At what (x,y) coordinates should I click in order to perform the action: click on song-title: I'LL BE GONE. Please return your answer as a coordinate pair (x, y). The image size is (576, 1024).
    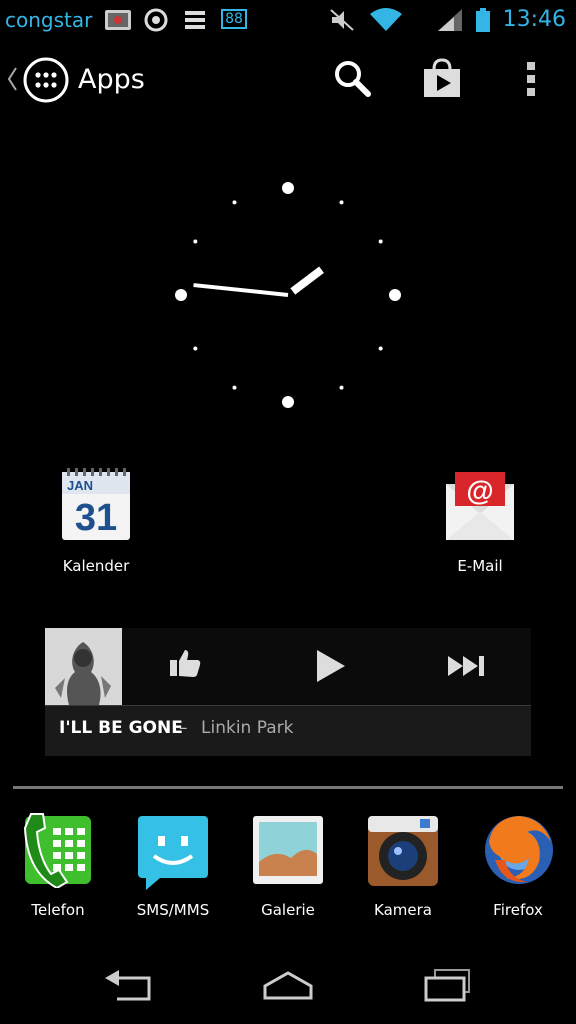
    Looking at the image, I should click on (121, 728).